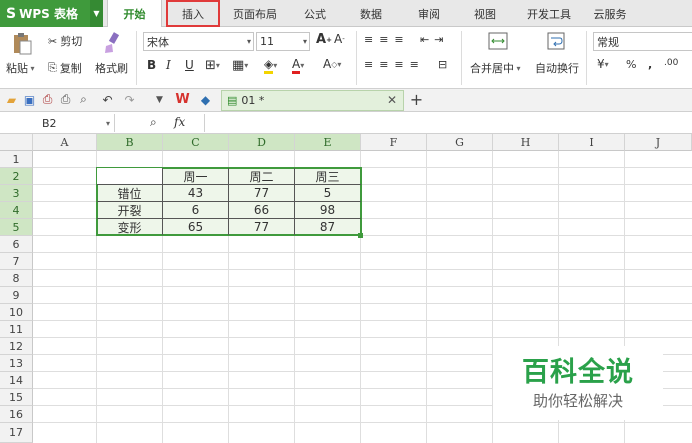 This screenshot has height=443, width=692. I want to click on cube-icon: ◆, so click(205, 99).